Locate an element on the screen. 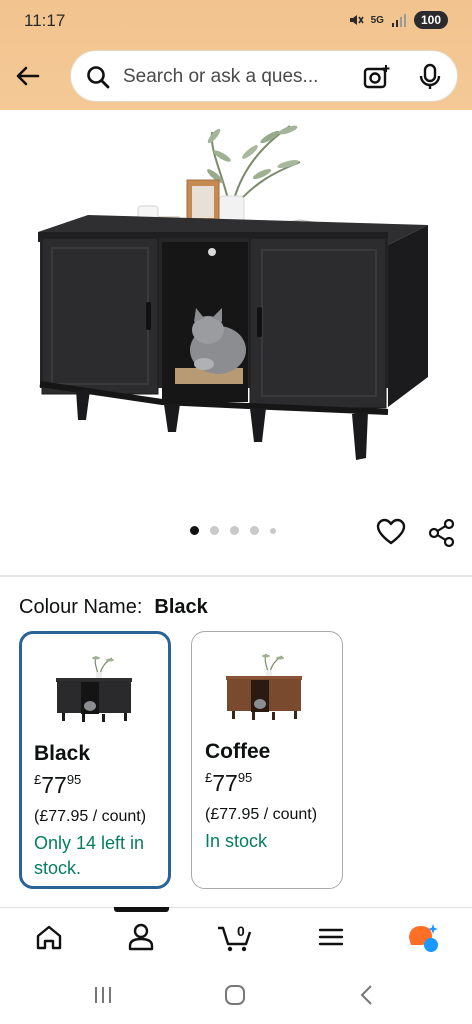 This screenshot has height=1024, width=472. bottom-nav-divider is located at coordinates (236, 907).